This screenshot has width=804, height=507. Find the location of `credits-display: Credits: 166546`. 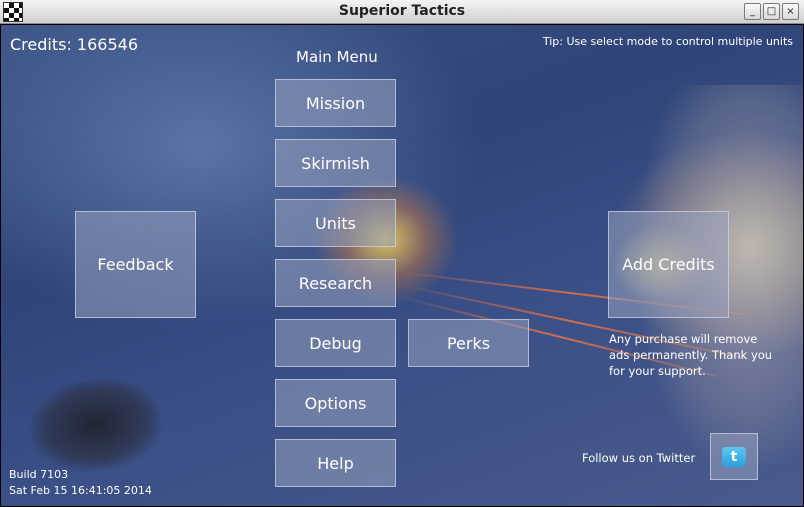

credits-display: Credits: 166546 is located at coordinates (74, 44).